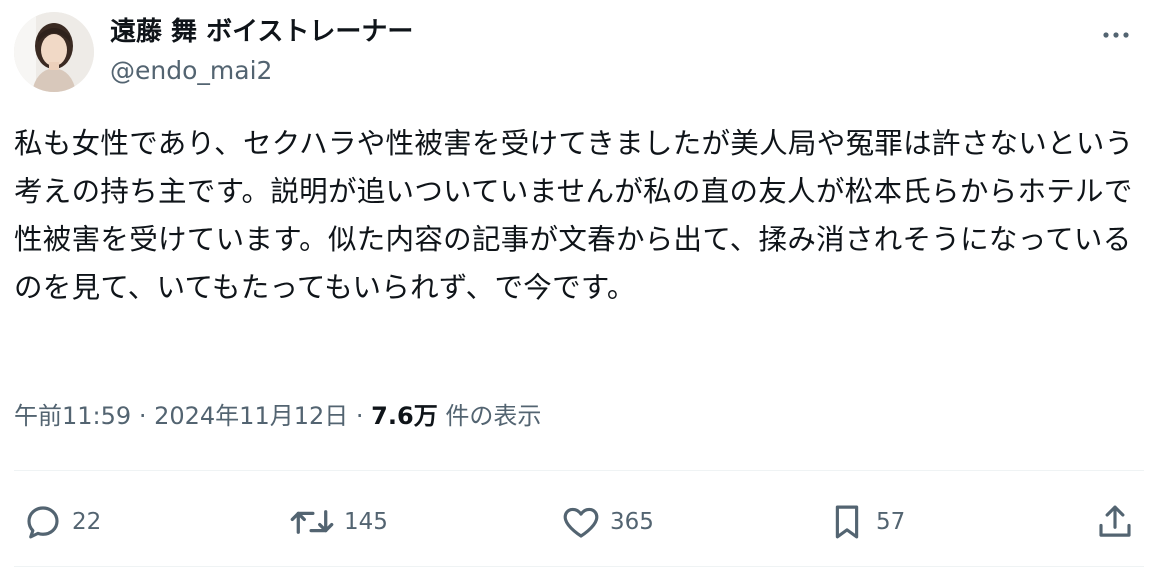  I want to click on share-icon, so click(1115, 521).